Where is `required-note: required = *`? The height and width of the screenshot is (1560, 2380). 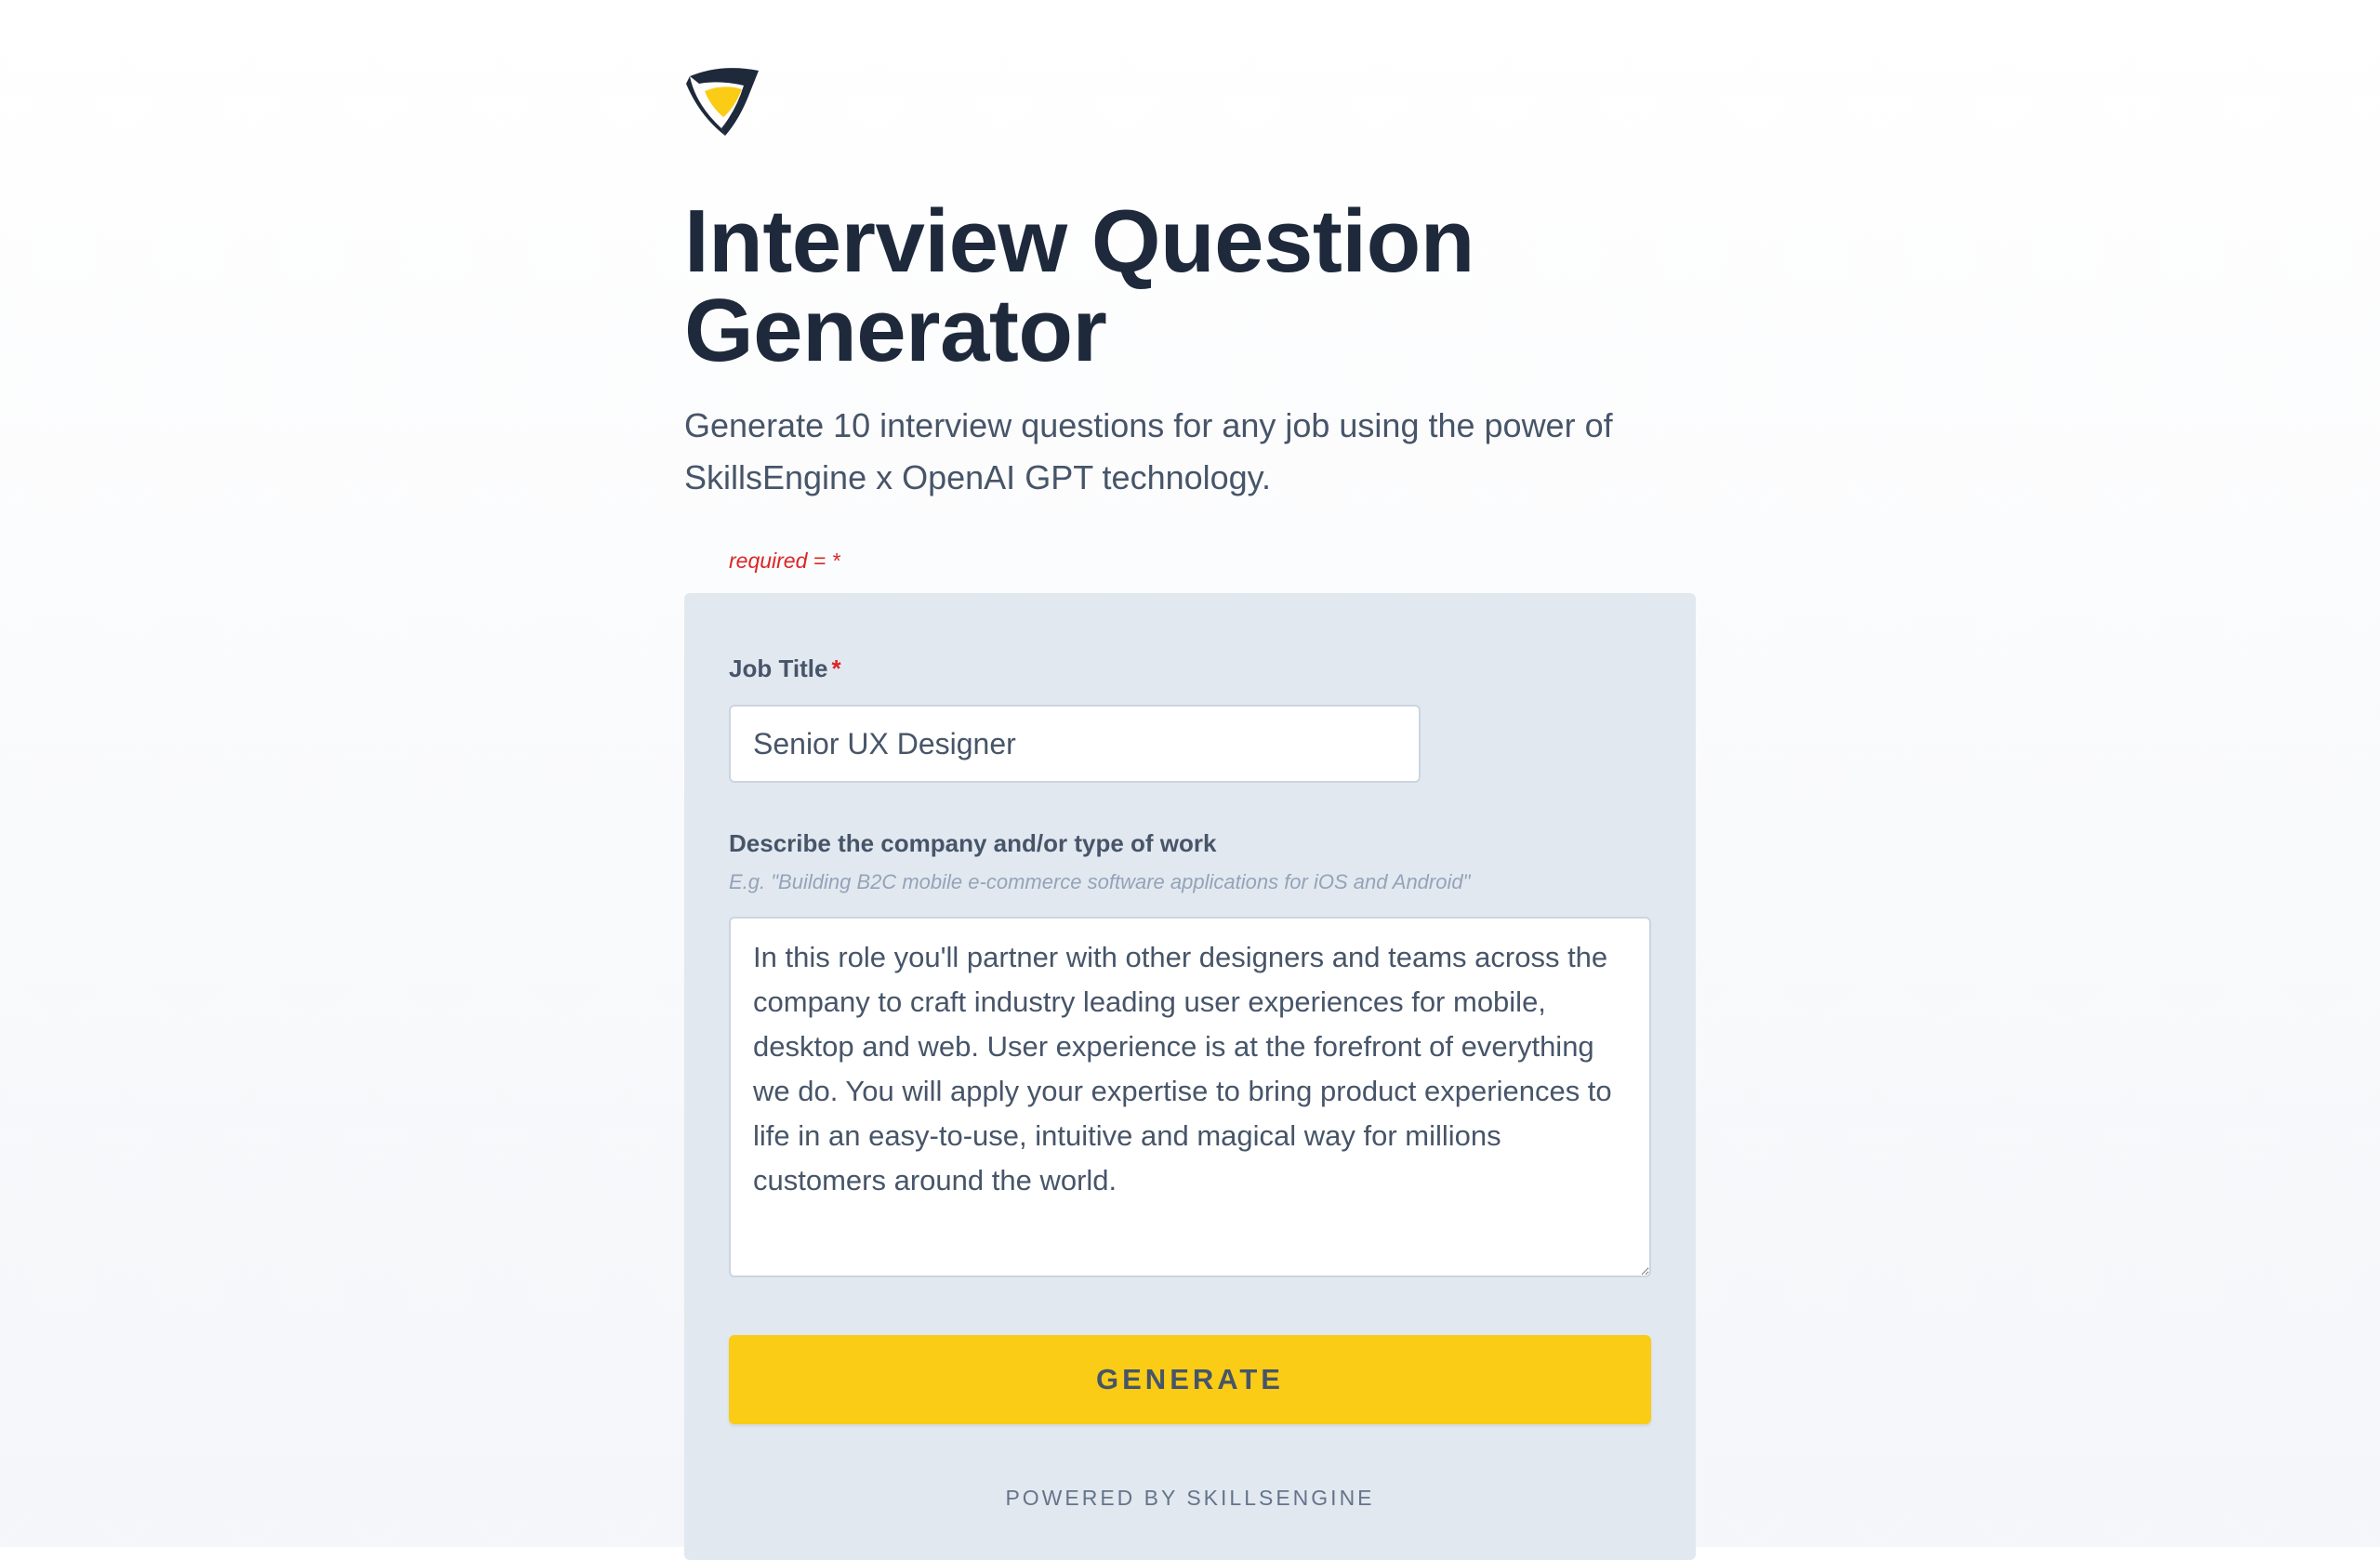
required-note: required = * is located at coordinates (784, 561).